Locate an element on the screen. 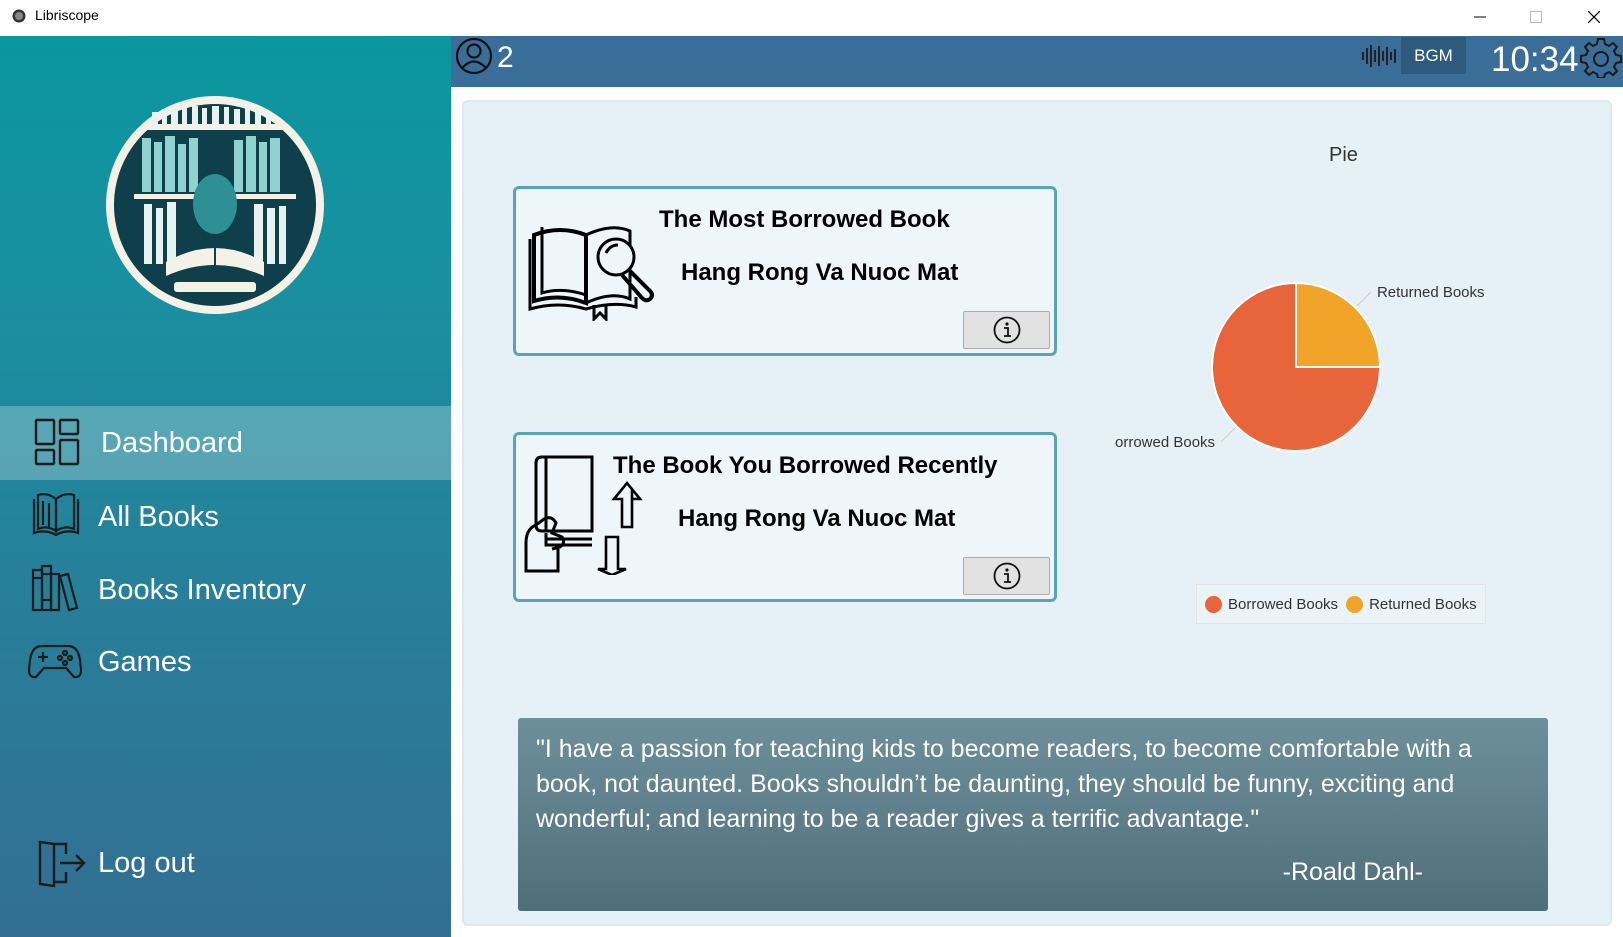 This screenshot has width=1623, height=937. sidebar-item-dashboard: Dashboard is located at coordinates (225, 443).